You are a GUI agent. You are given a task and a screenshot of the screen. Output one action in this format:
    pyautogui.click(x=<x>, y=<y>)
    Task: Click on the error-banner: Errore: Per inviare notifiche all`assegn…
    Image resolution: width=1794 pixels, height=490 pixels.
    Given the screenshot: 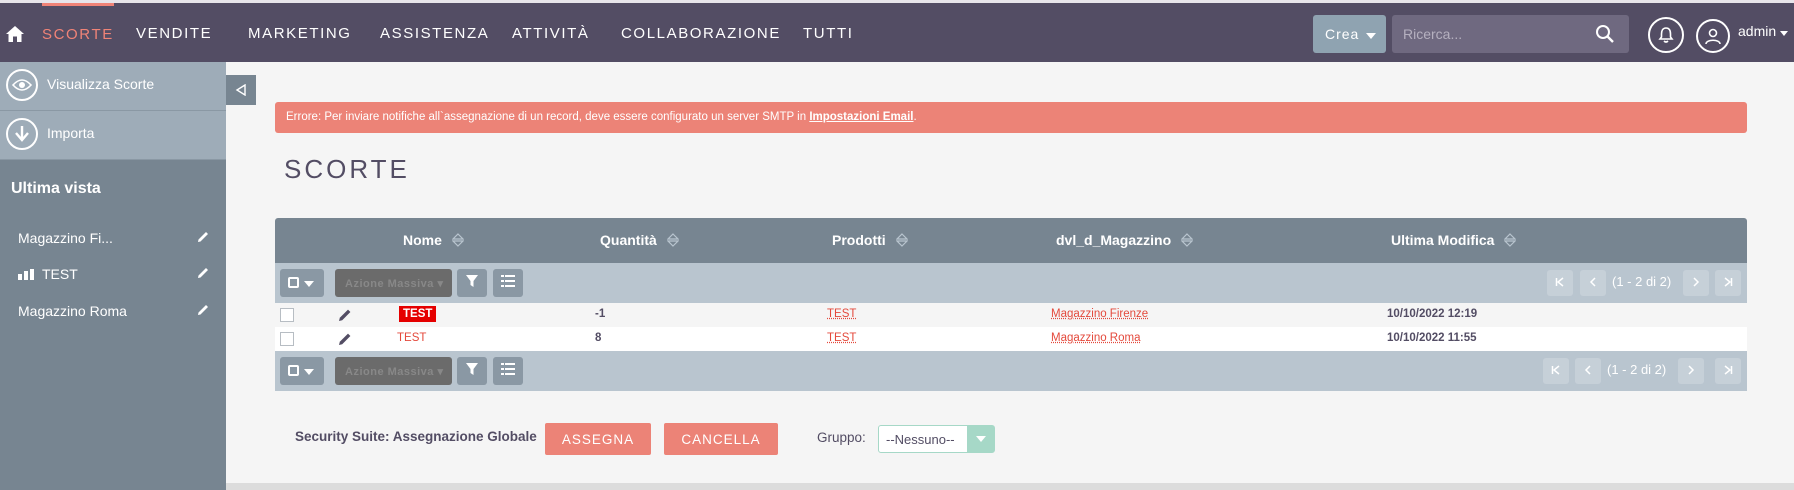 What is the action you would take?
    pyautogui.click(x=1011, y=117)
    